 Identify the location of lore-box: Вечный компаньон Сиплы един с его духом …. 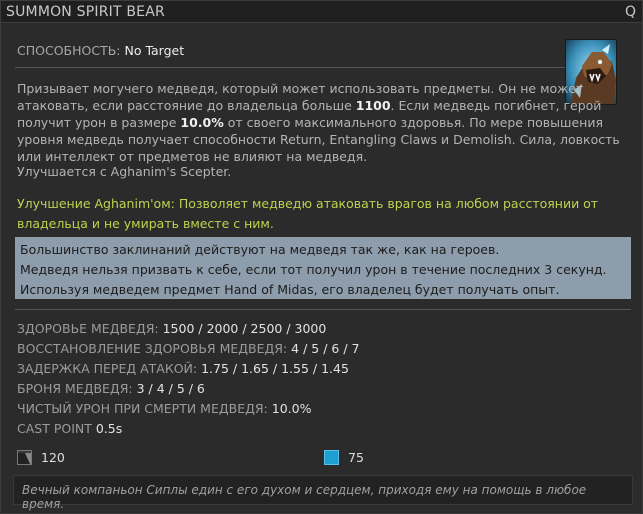
(323, 493).